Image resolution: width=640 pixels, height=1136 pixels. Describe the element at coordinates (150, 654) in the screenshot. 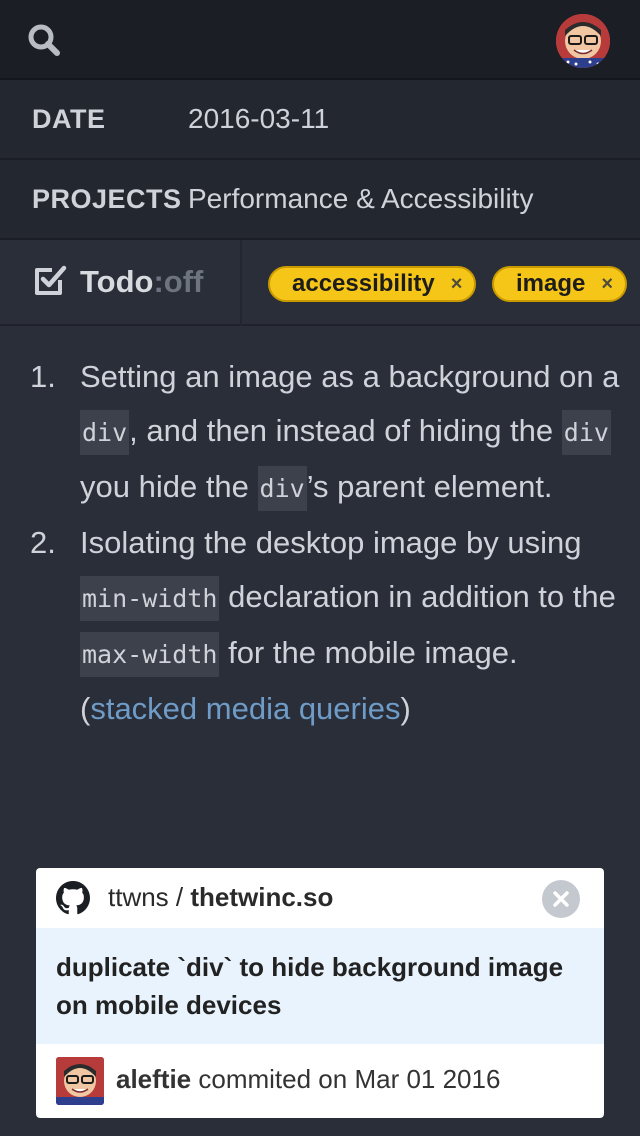

I see `inline-code: max-width` at that location.